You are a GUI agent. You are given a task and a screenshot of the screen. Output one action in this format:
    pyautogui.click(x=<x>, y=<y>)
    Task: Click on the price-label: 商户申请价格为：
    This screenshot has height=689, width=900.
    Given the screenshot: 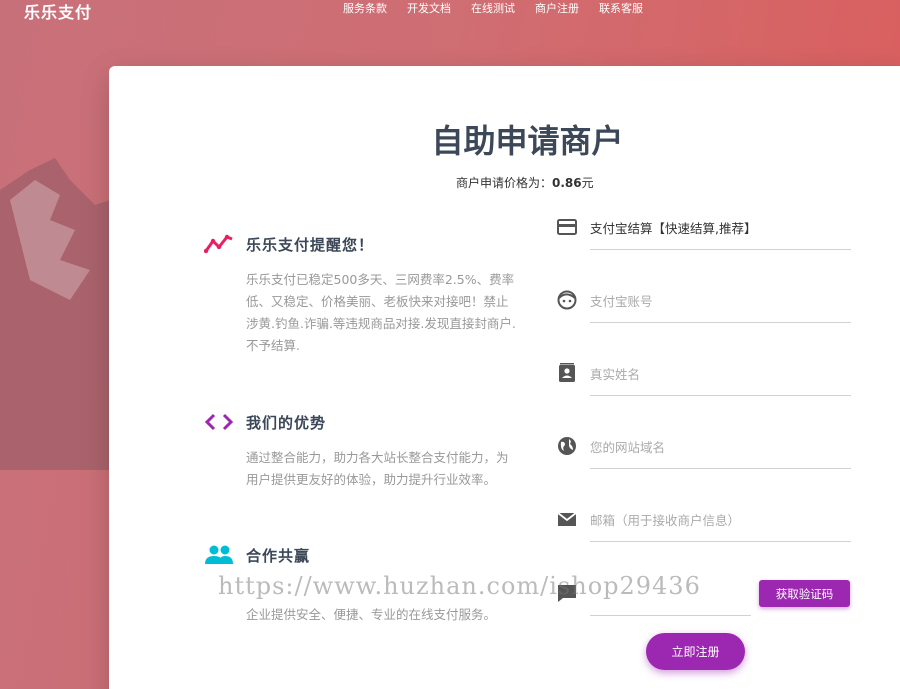 What is the action you would take?
    pyautogui.click(x=504, y=183)
    